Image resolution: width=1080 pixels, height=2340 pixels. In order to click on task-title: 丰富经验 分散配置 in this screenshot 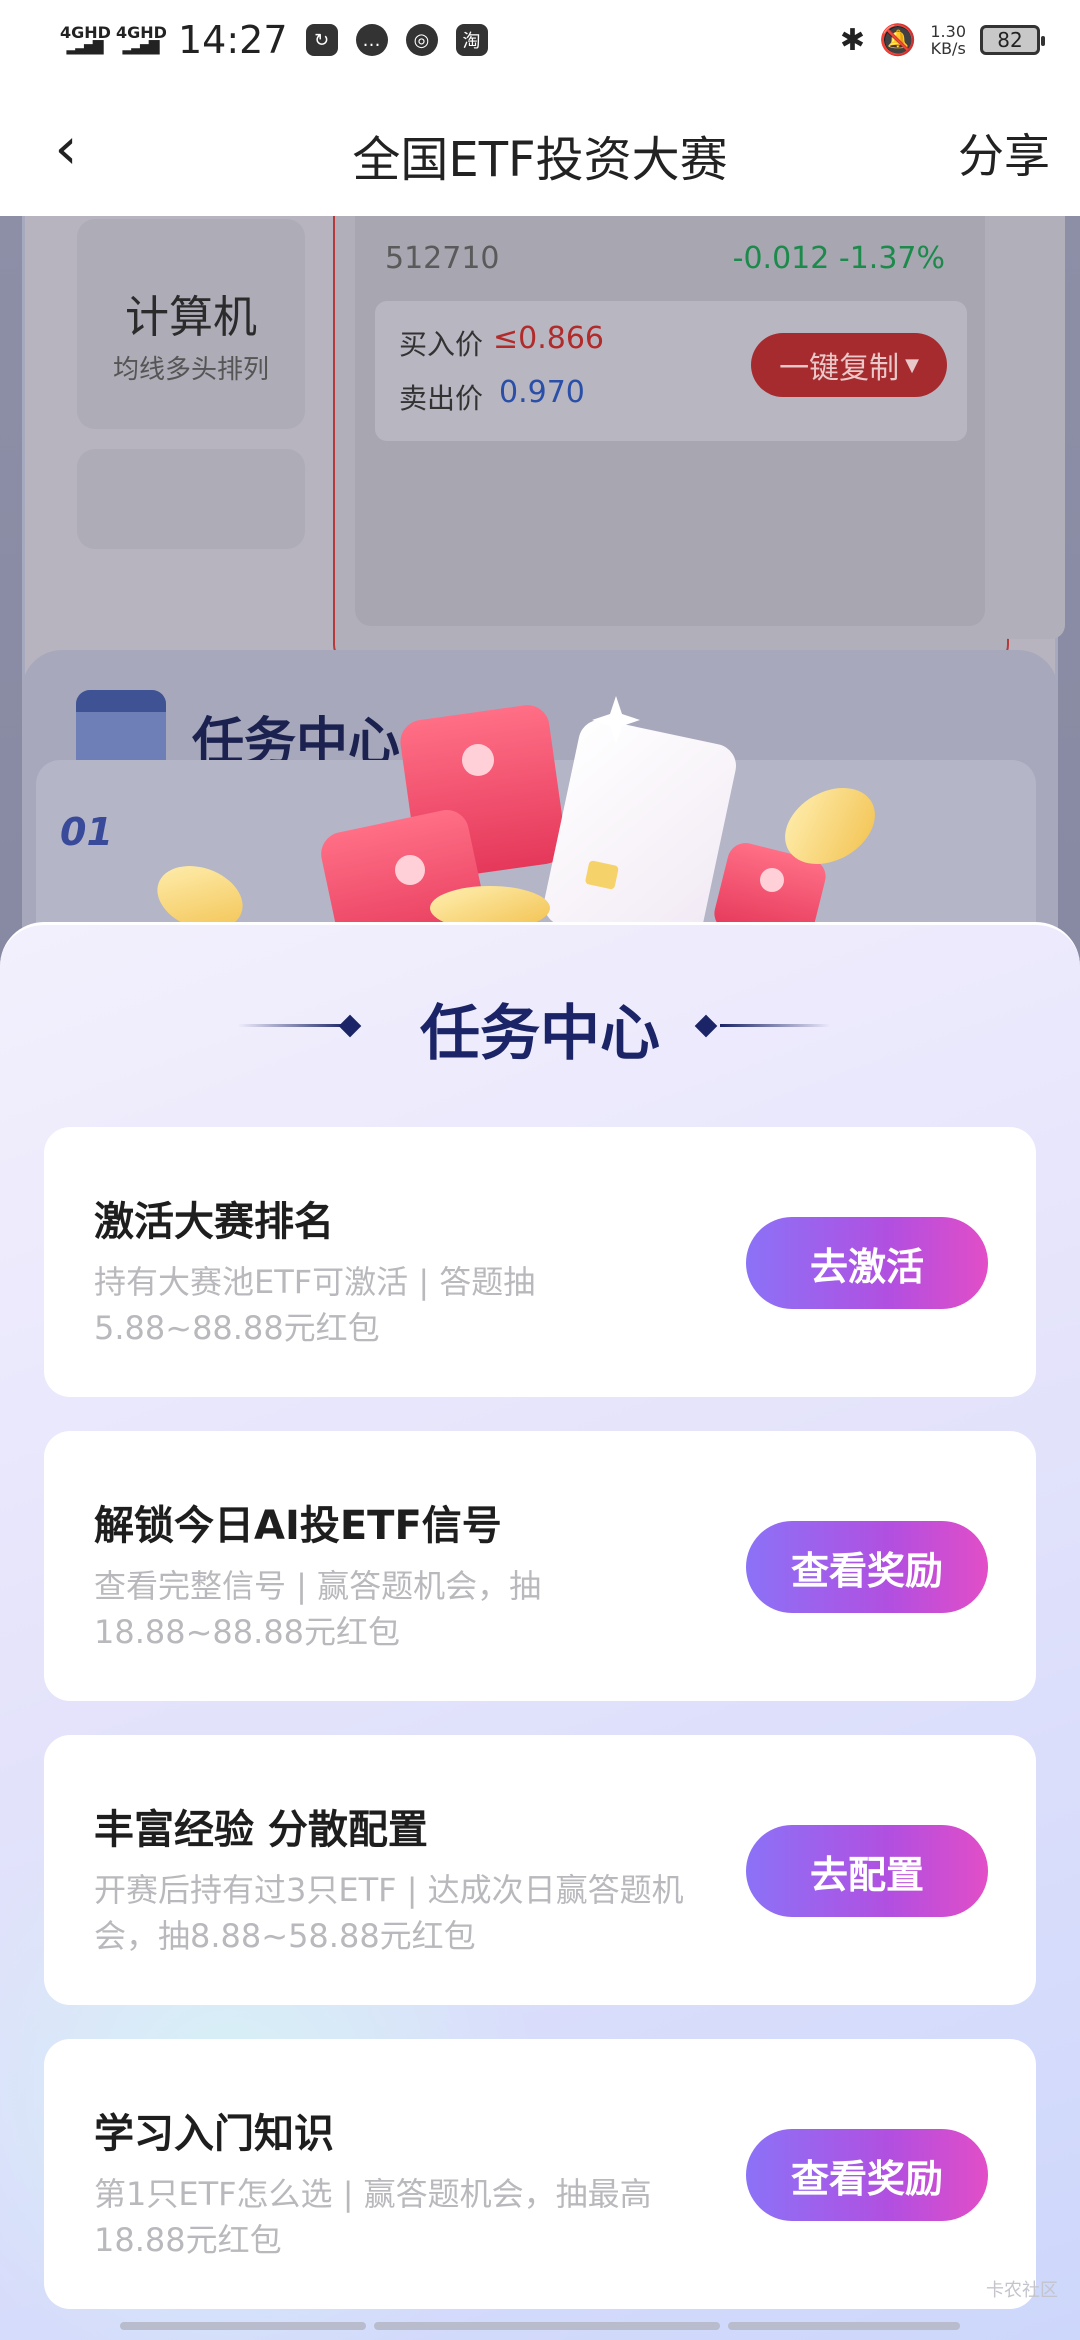, I will do `click(261, 1830)`.